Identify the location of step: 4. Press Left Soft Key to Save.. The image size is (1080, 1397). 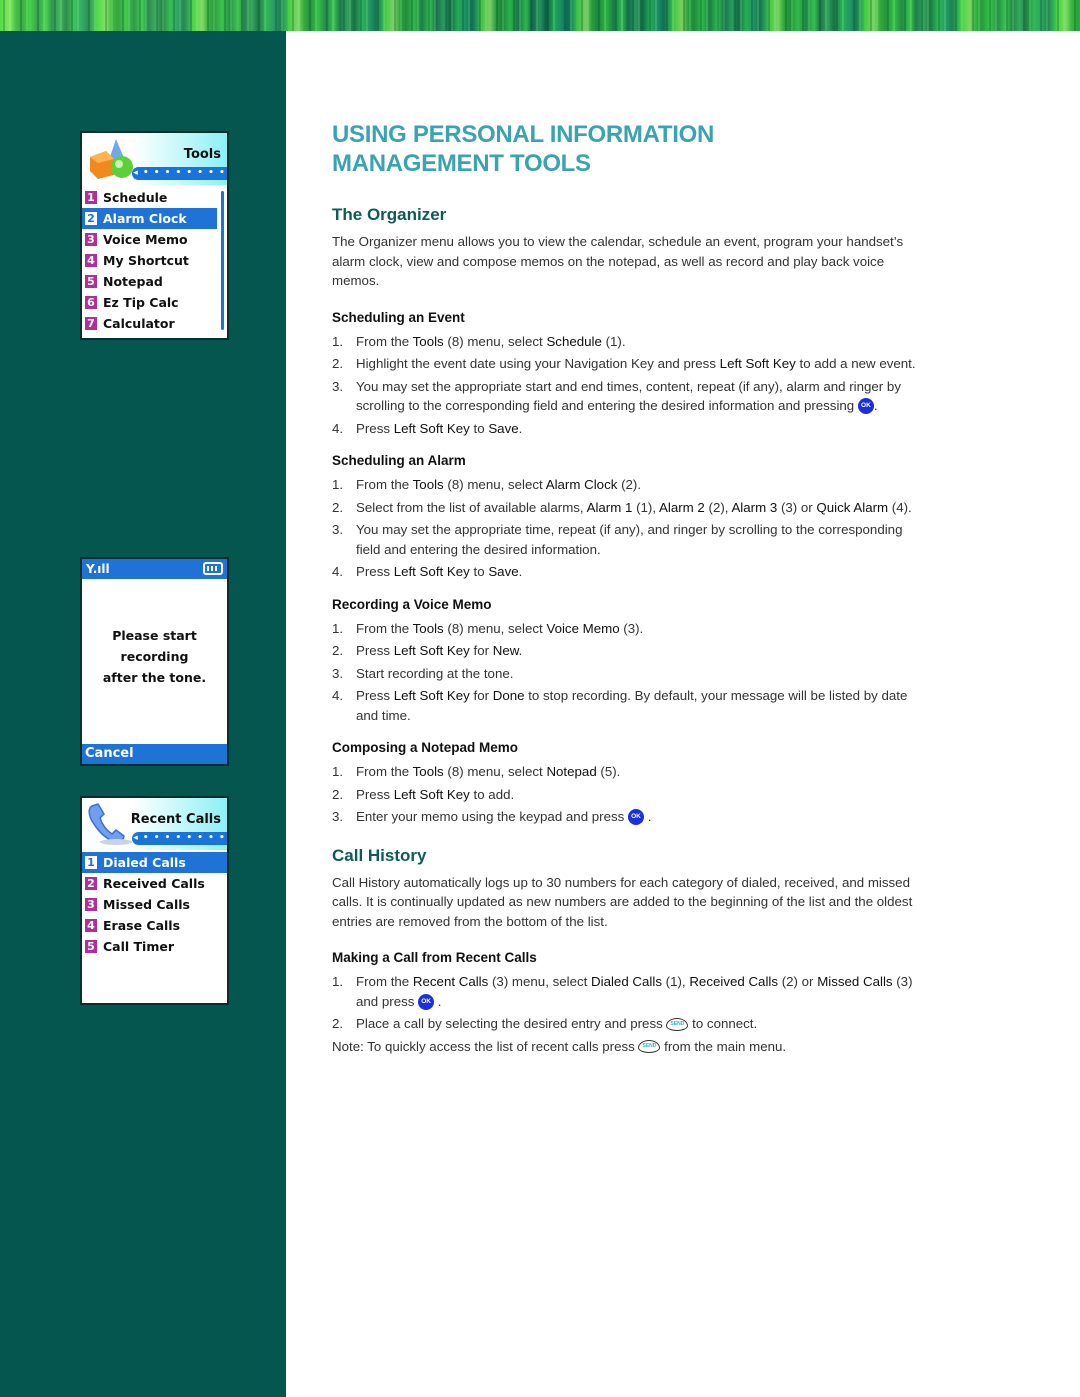
(627, 572).